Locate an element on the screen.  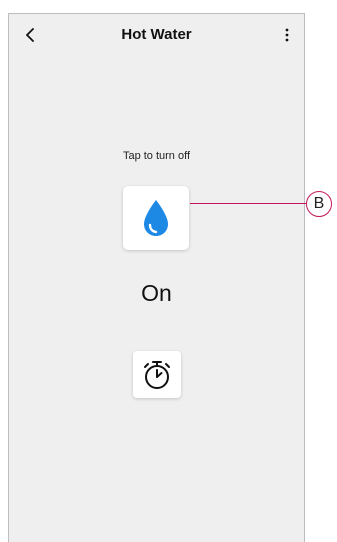
more-options-button is located at coordinates (287, 35).